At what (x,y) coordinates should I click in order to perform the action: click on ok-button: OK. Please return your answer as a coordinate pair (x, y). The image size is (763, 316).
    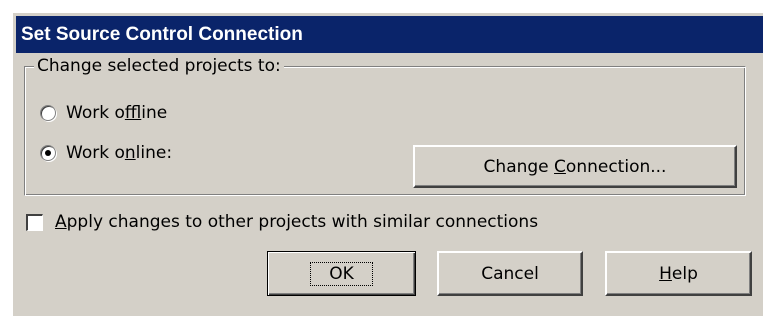
    Looking at the image, I should click on (341, 273).